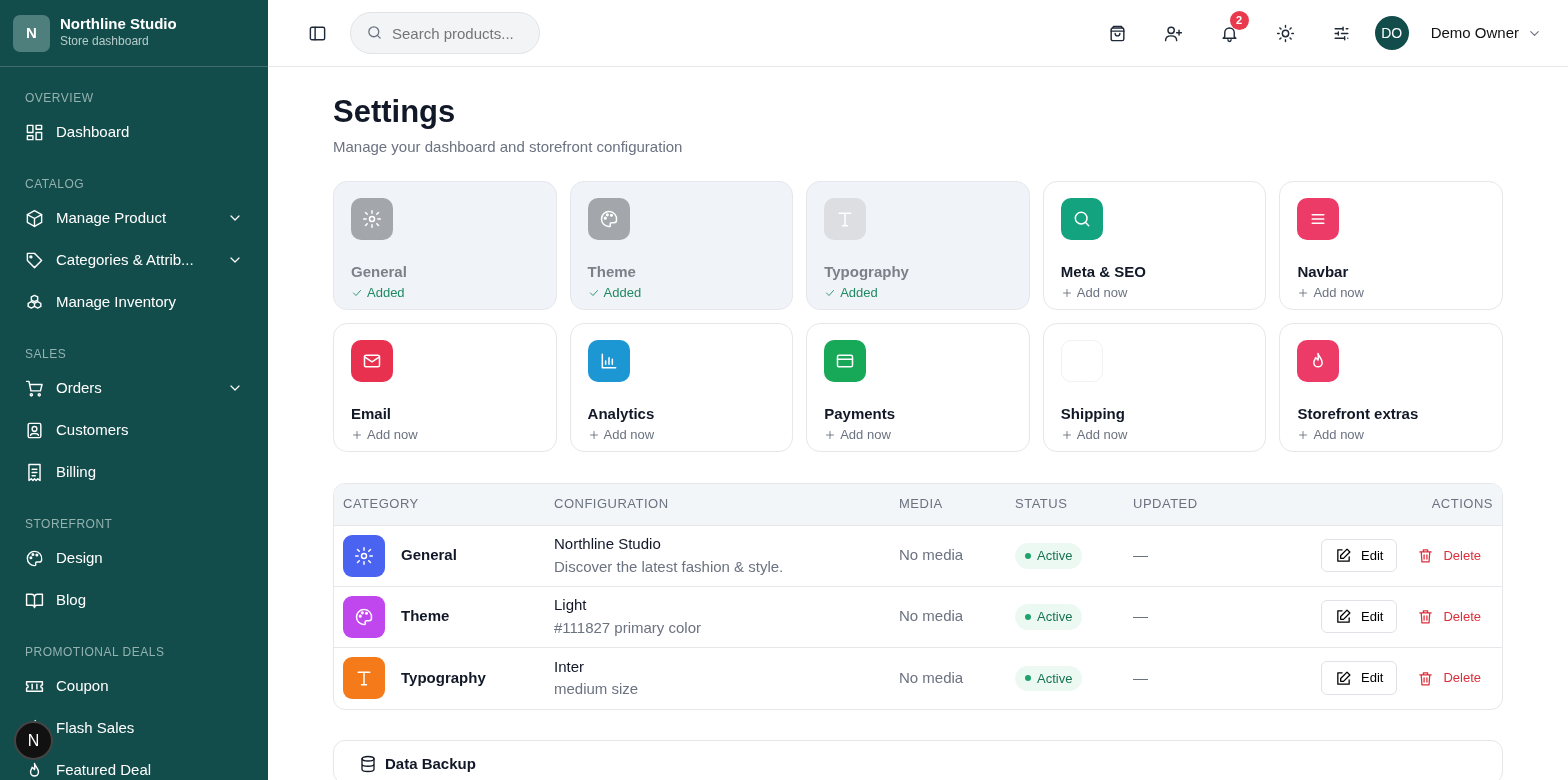  What do you see at coordinates (34, 302) in the screenshot?
I see `boxes-icon` at bounding box center [34, 302].